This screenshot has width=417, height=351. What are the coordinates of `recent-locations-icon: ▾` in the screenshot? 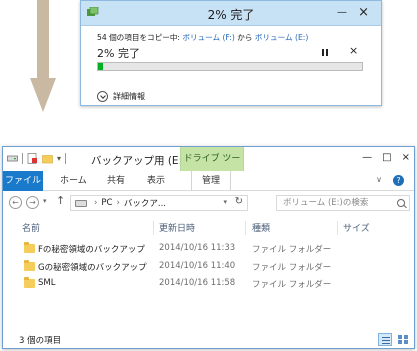 It's located at (45, 201).